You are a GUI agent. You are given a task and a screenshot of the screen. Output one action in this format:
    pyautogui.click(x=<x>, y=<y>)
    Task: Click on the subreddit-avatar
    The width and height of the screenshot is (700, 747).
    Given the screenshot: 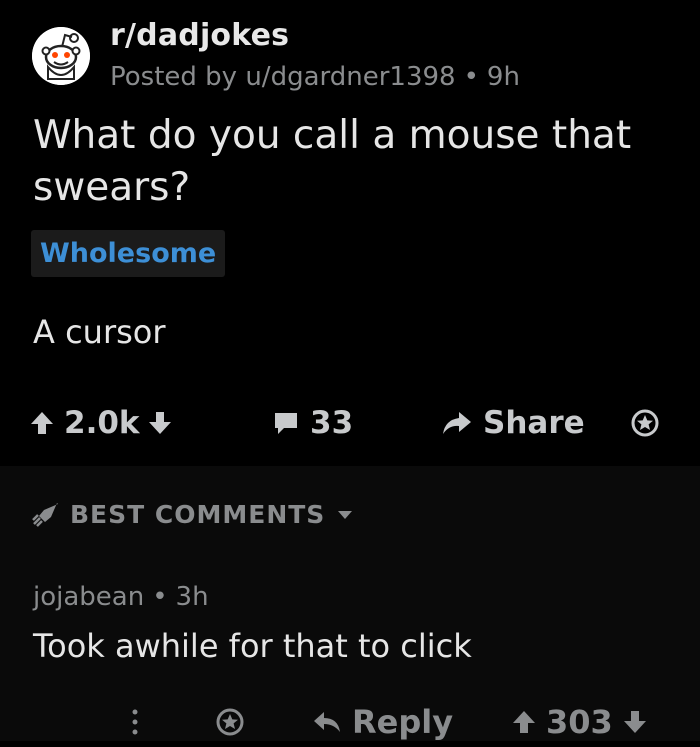 What is the action you would take?
    pyautogui.click(x=61, y=56)
    